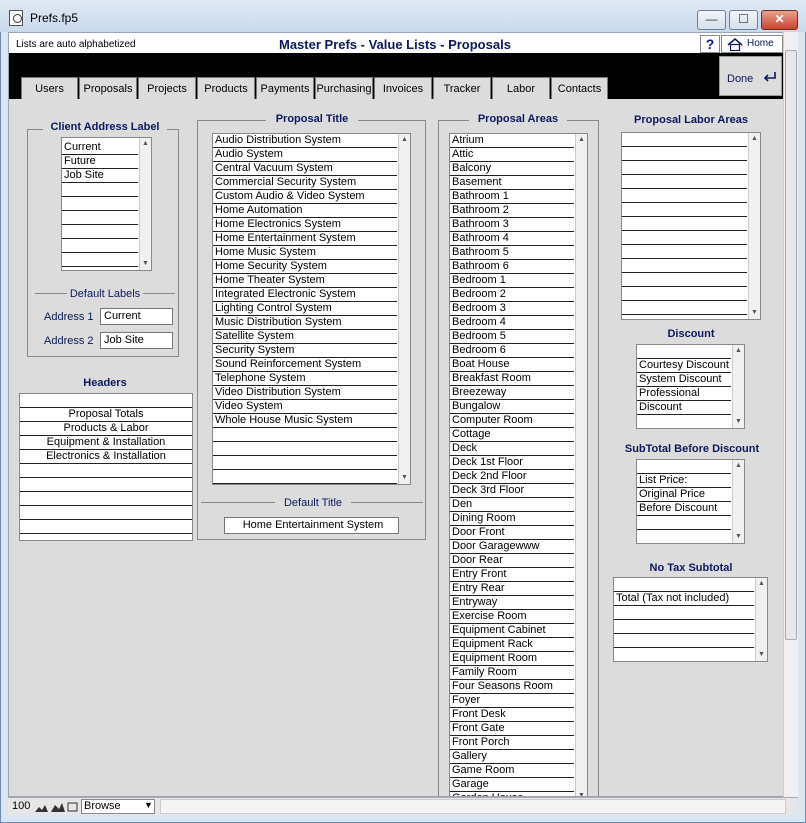  Describe the element at coordinates (403, 88) in the screenshot. I see `tab-invoices: Invoices` at that location.